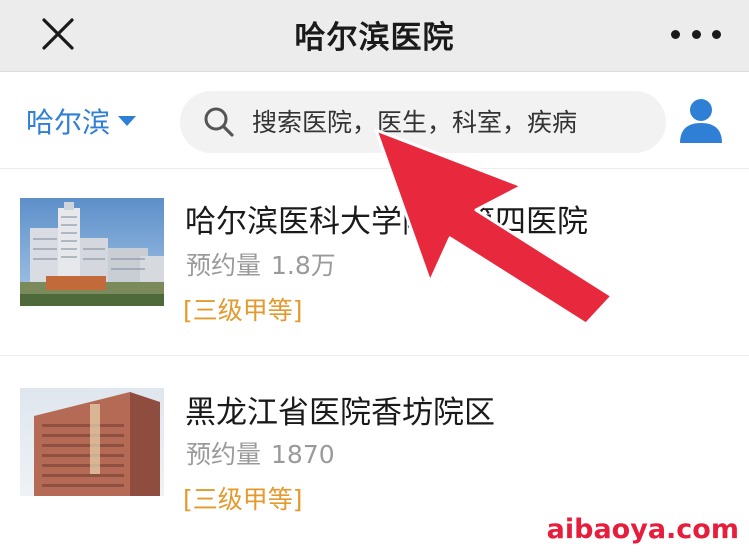  Describe the element at coordinates (68, 122) in the screenshot. I see `city-label: 哈尔滨` at that location.